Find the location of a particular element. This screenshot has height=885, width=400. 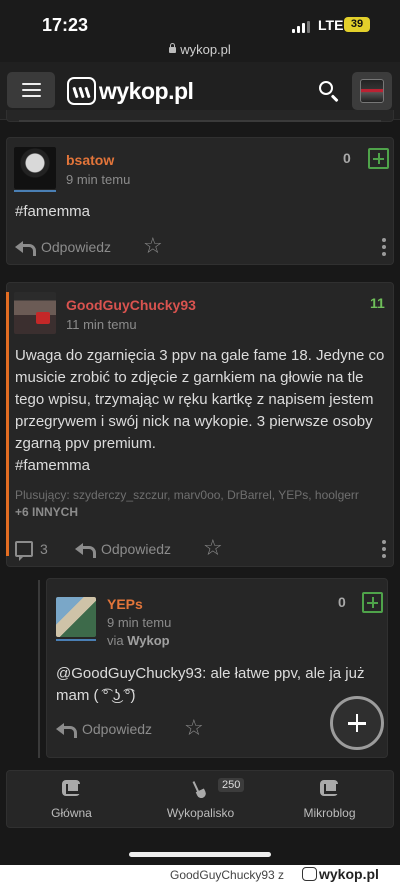

author-highlight-bar is located at coordinates (7, 424).